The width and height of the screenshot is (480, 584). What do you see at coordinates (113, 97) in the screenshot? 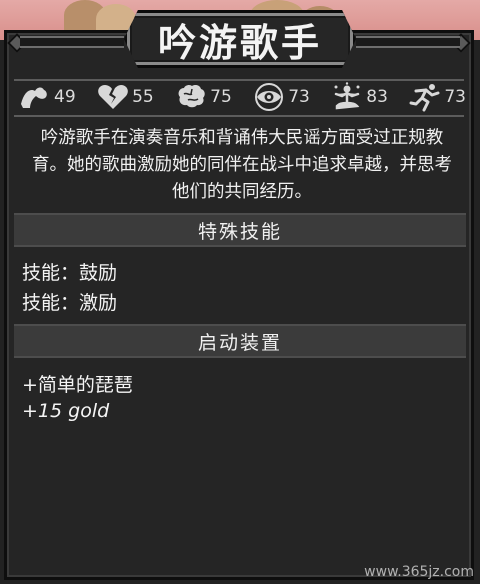
I see `broken-heart-icon` at bounding box center [113, 97].